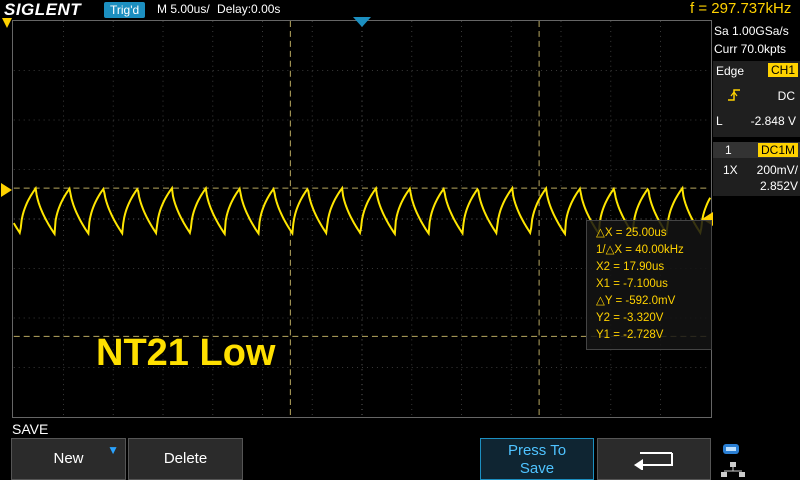 The image size is (800, 480). Describe the element at coordinates (186, 353) in the screenshot. I see `overlay-label: NT21 Low` at that location.